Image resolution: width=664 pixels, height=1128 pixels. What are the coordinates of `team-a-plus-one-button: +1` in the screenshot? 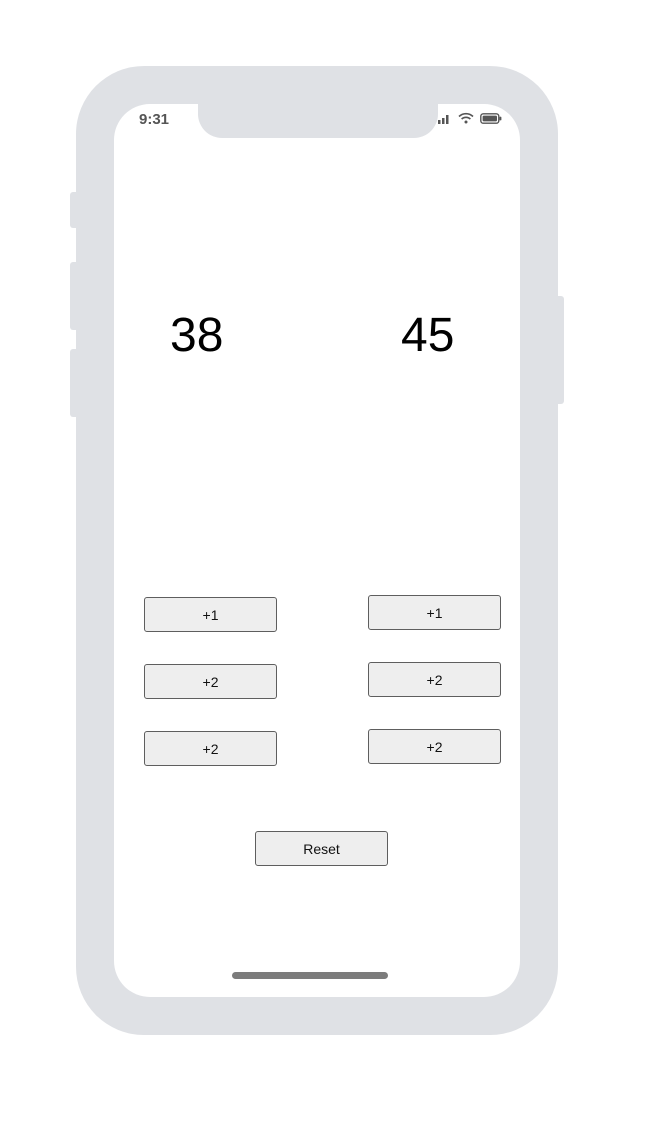 It's located at (210, 614).